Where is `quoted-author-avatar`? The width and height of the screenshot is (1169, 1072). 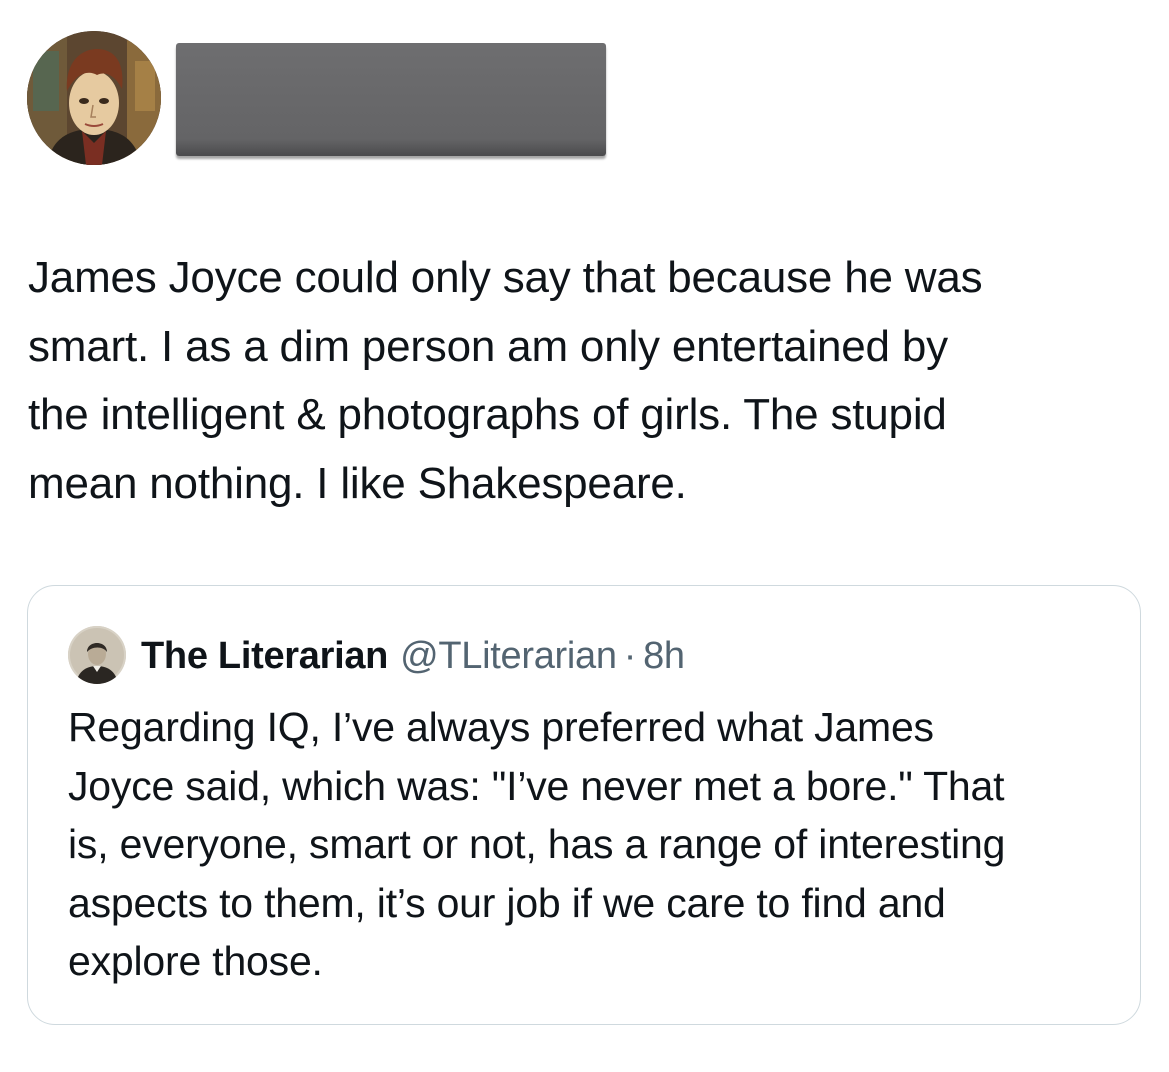
quoted-author-avatar is located at coordinates (97, 655).